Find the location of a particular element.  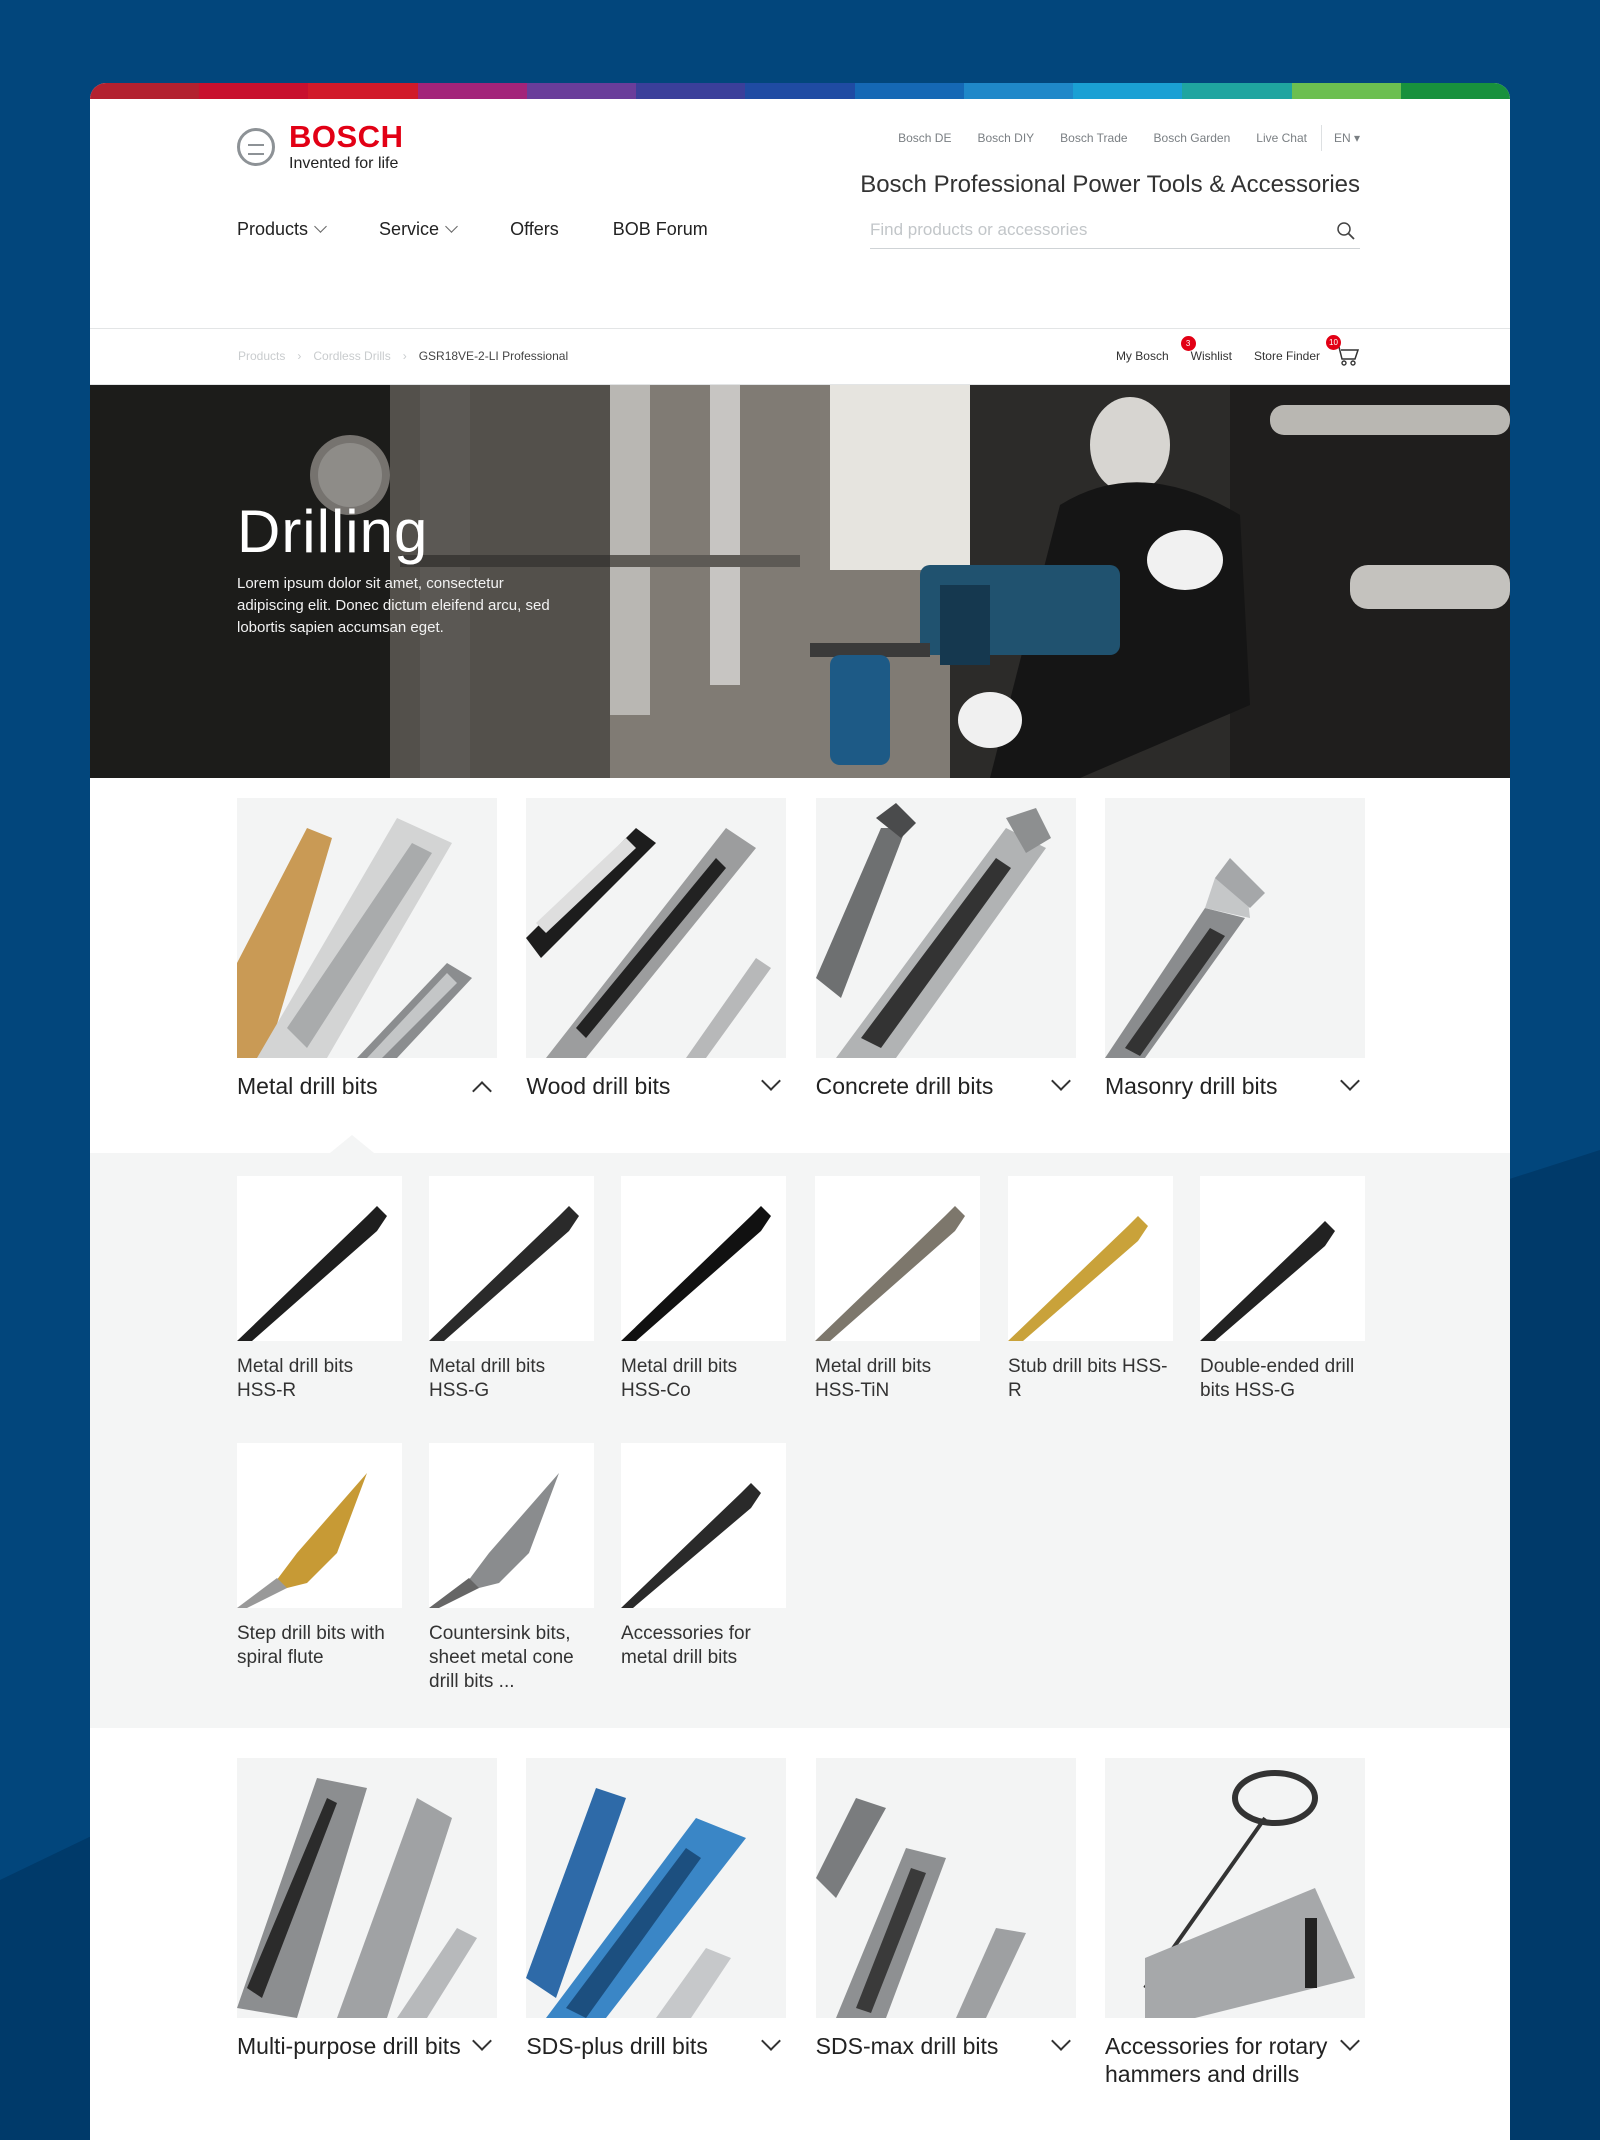

subcategory-label: Stub drill bits HSS-R is located at coordinates (1088, 1378).